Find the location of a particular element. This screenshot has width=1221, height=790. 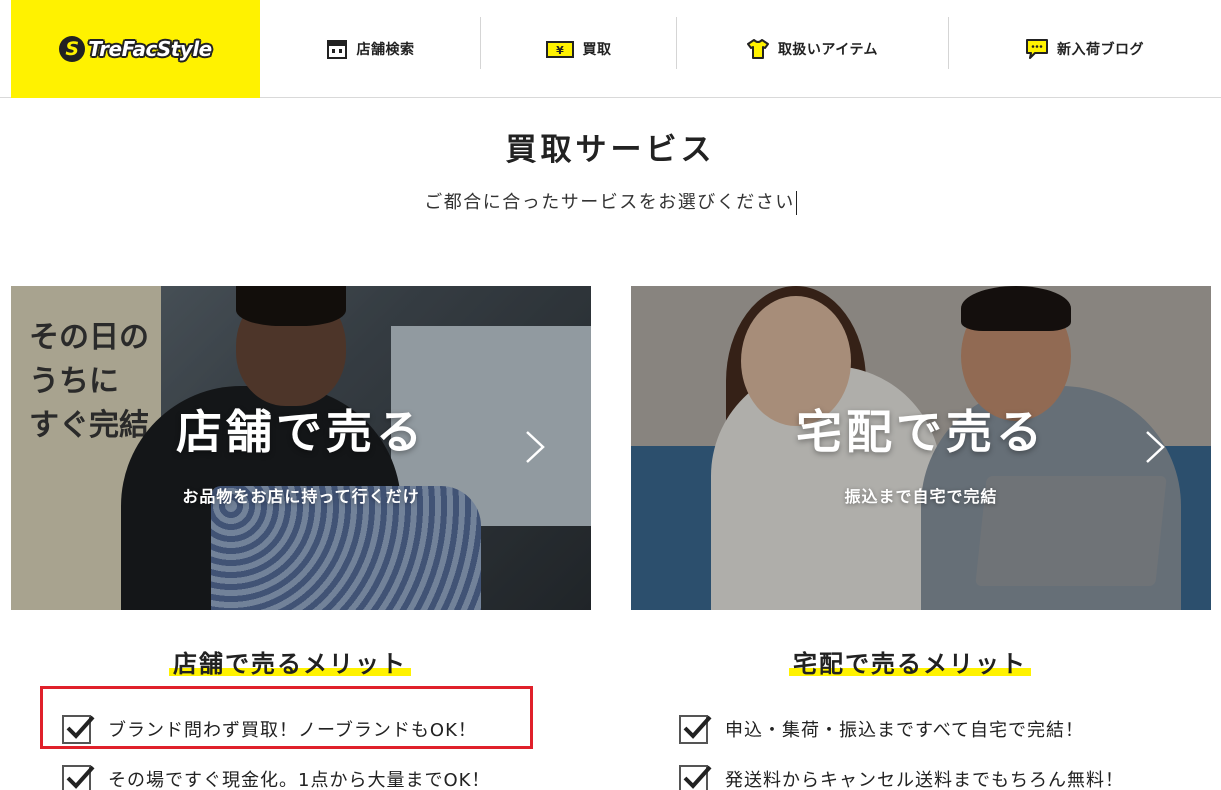

nav-buy: ¥ 買取 is located at coordinates (578, 49).